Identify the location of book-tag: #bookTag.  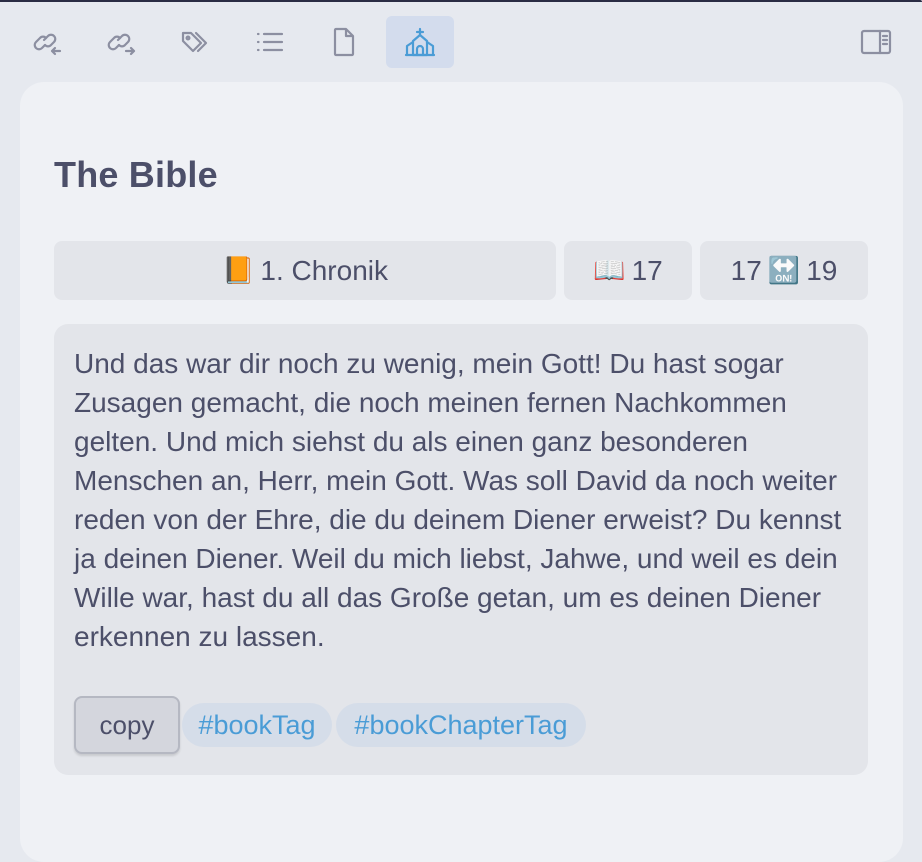
(257, 725).